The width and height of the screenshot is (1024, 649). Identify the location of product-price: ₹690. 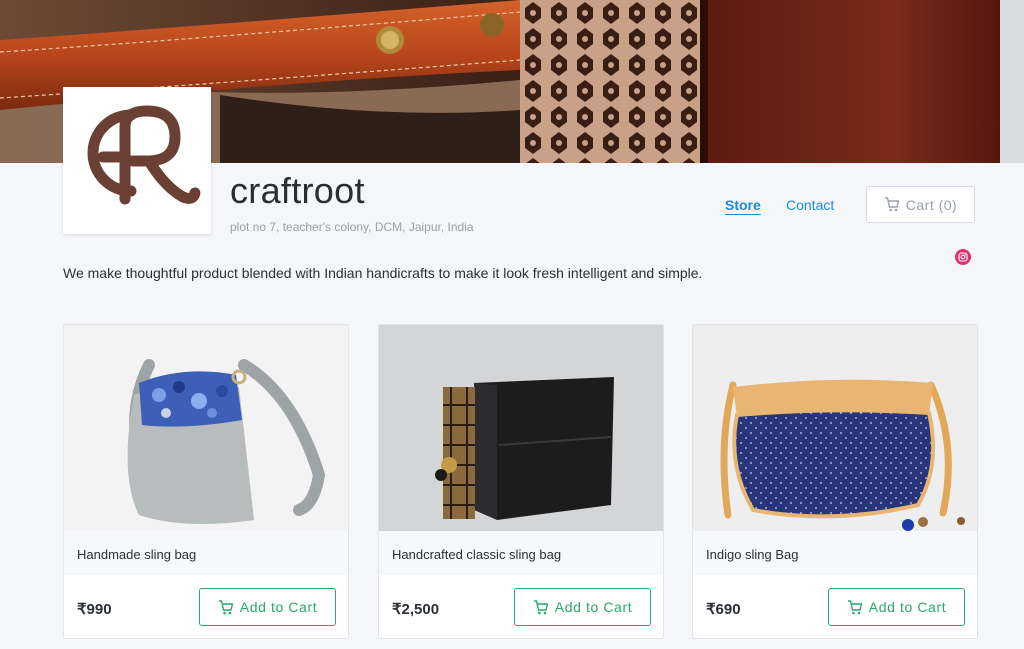
(723, 609).